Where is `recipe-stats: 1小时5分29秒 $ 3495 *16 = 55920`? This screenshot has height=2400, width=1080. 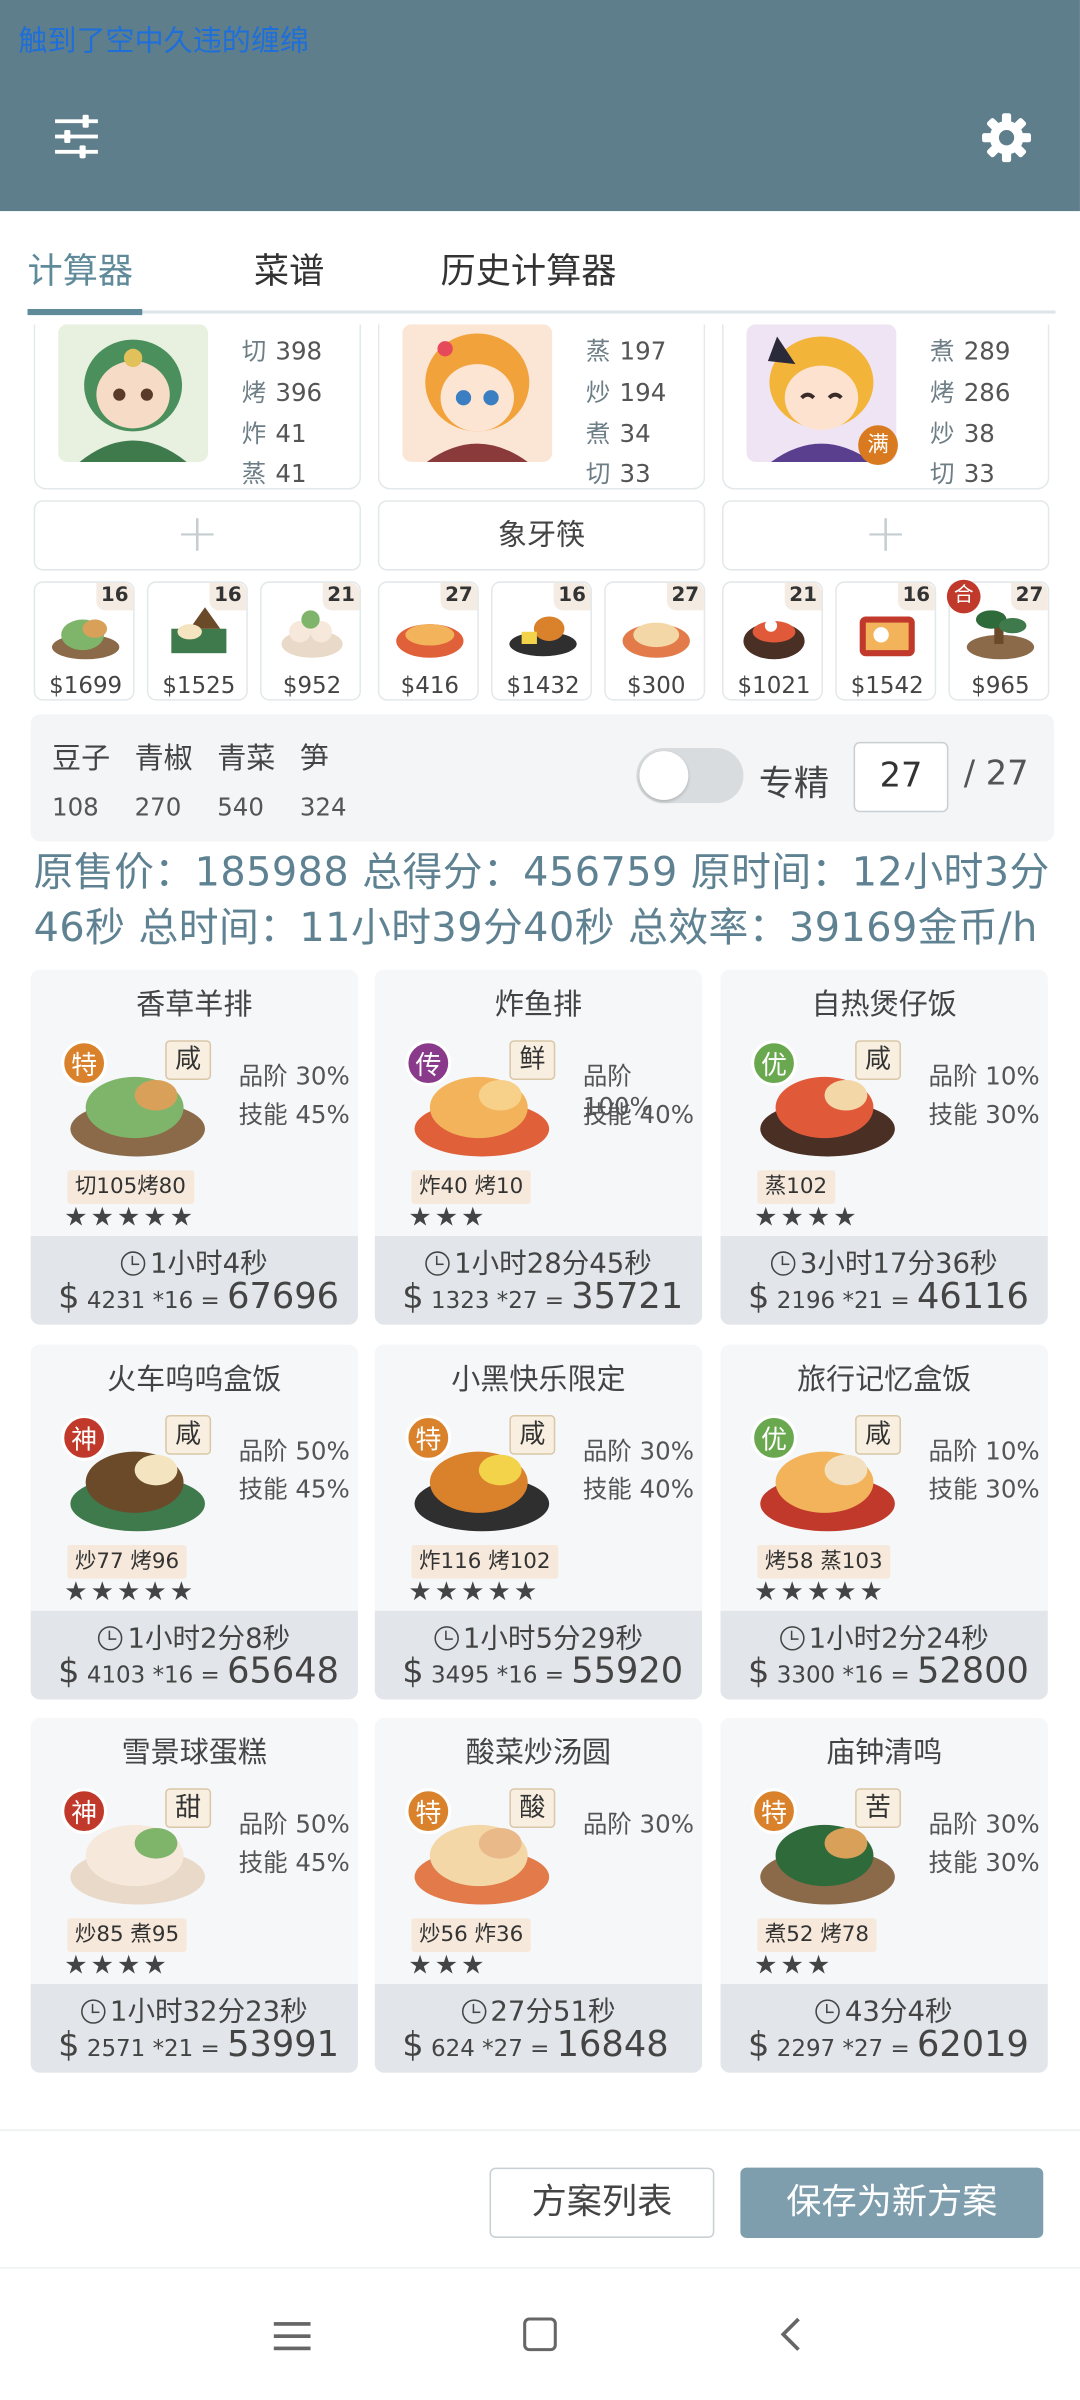
recipe-stats: 1小时5分29秒 $ 3495 *16 = 55920 is located at coordinates (538, 1655).